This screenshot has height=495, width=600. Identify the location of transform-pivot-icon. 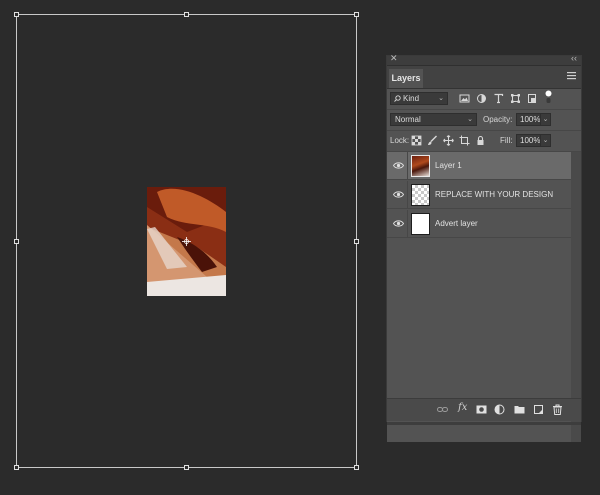
(186, 241).